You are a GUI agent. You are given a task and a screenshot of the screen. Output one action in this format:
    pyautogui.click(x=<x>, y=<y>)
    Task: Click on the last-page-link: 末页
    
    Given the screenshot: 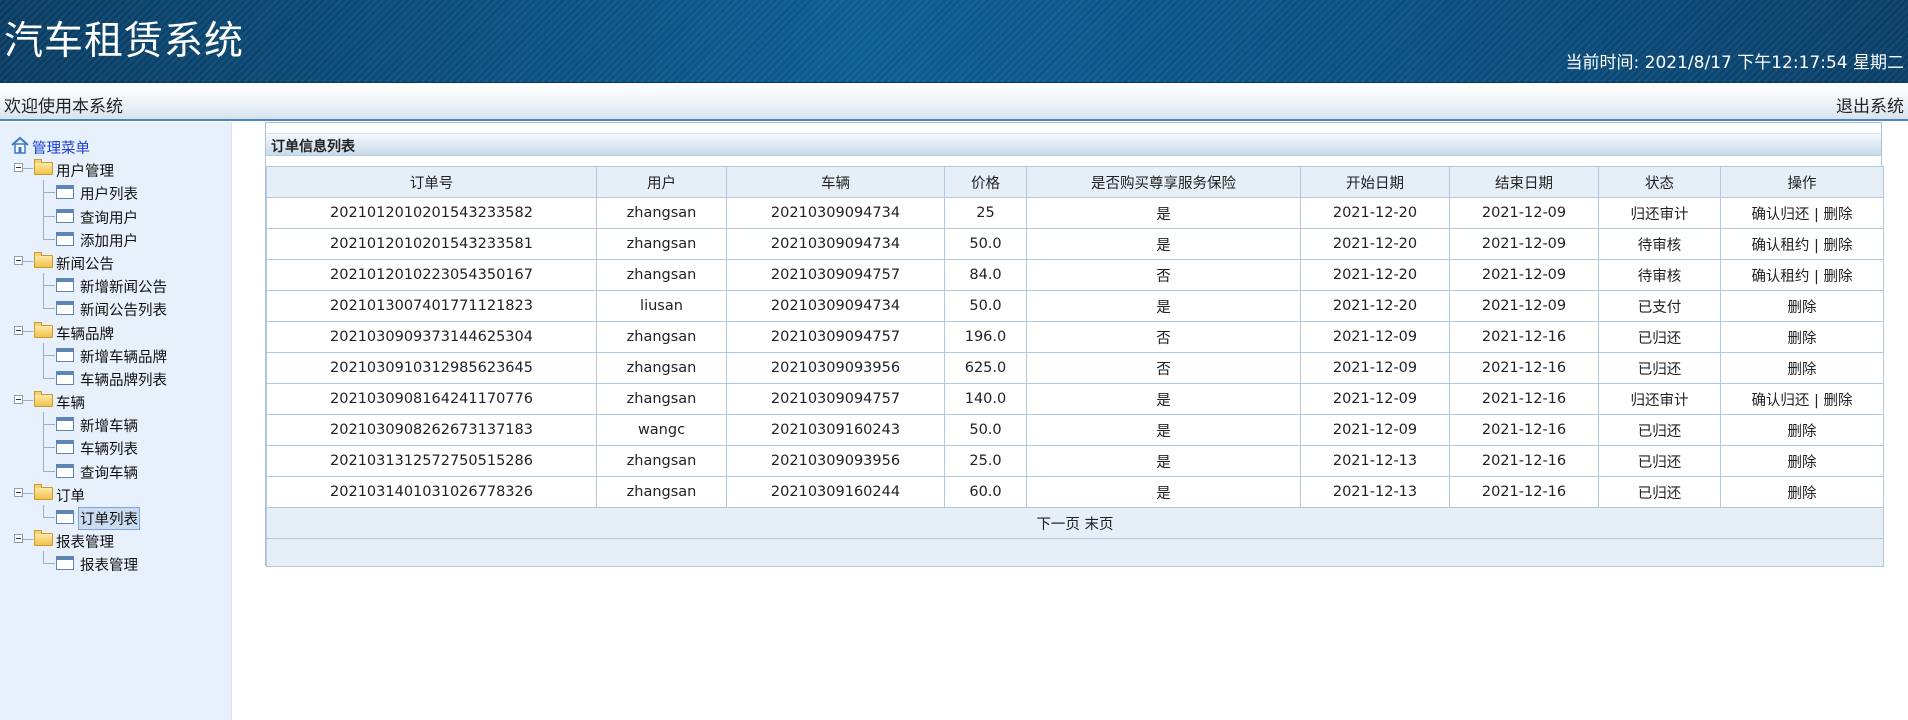 What is the action you would take?
    pyautogui.click(x=1099, y=525)
    